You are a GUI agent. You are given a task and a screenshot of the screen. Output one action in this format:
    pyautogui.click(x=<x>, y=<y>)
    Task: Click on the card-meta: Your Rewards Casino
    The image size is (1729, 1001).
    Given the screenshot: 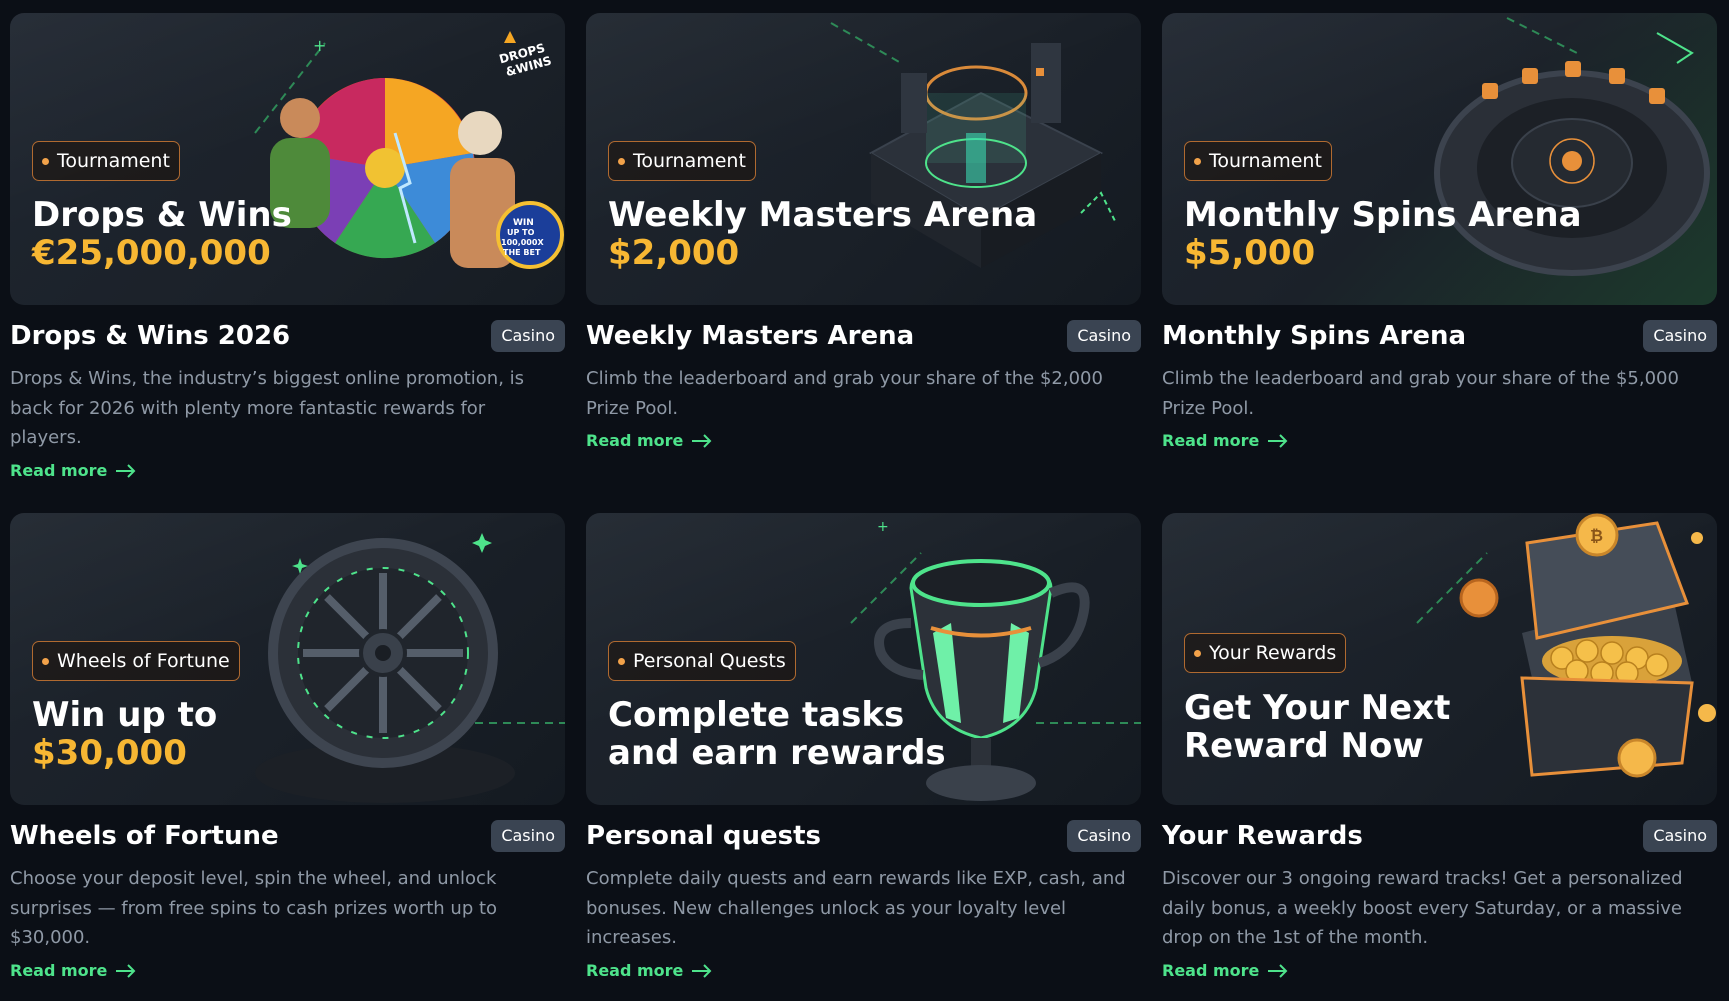 What is the action you would take?
    pyautogui.click(x=1439, y=836)
    